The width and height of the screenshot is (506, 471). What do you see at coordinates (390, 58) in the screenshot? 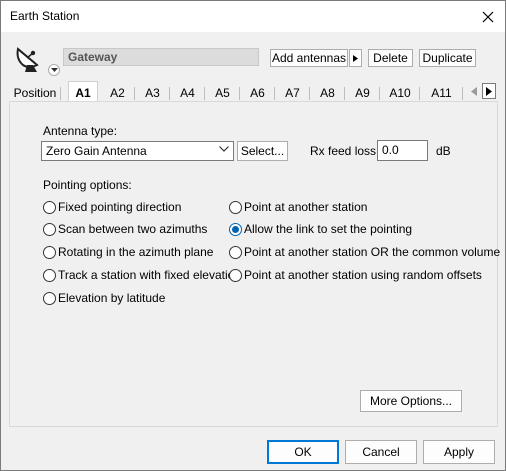
I see `delete-button: Delete` at bounding box center [390, 58].